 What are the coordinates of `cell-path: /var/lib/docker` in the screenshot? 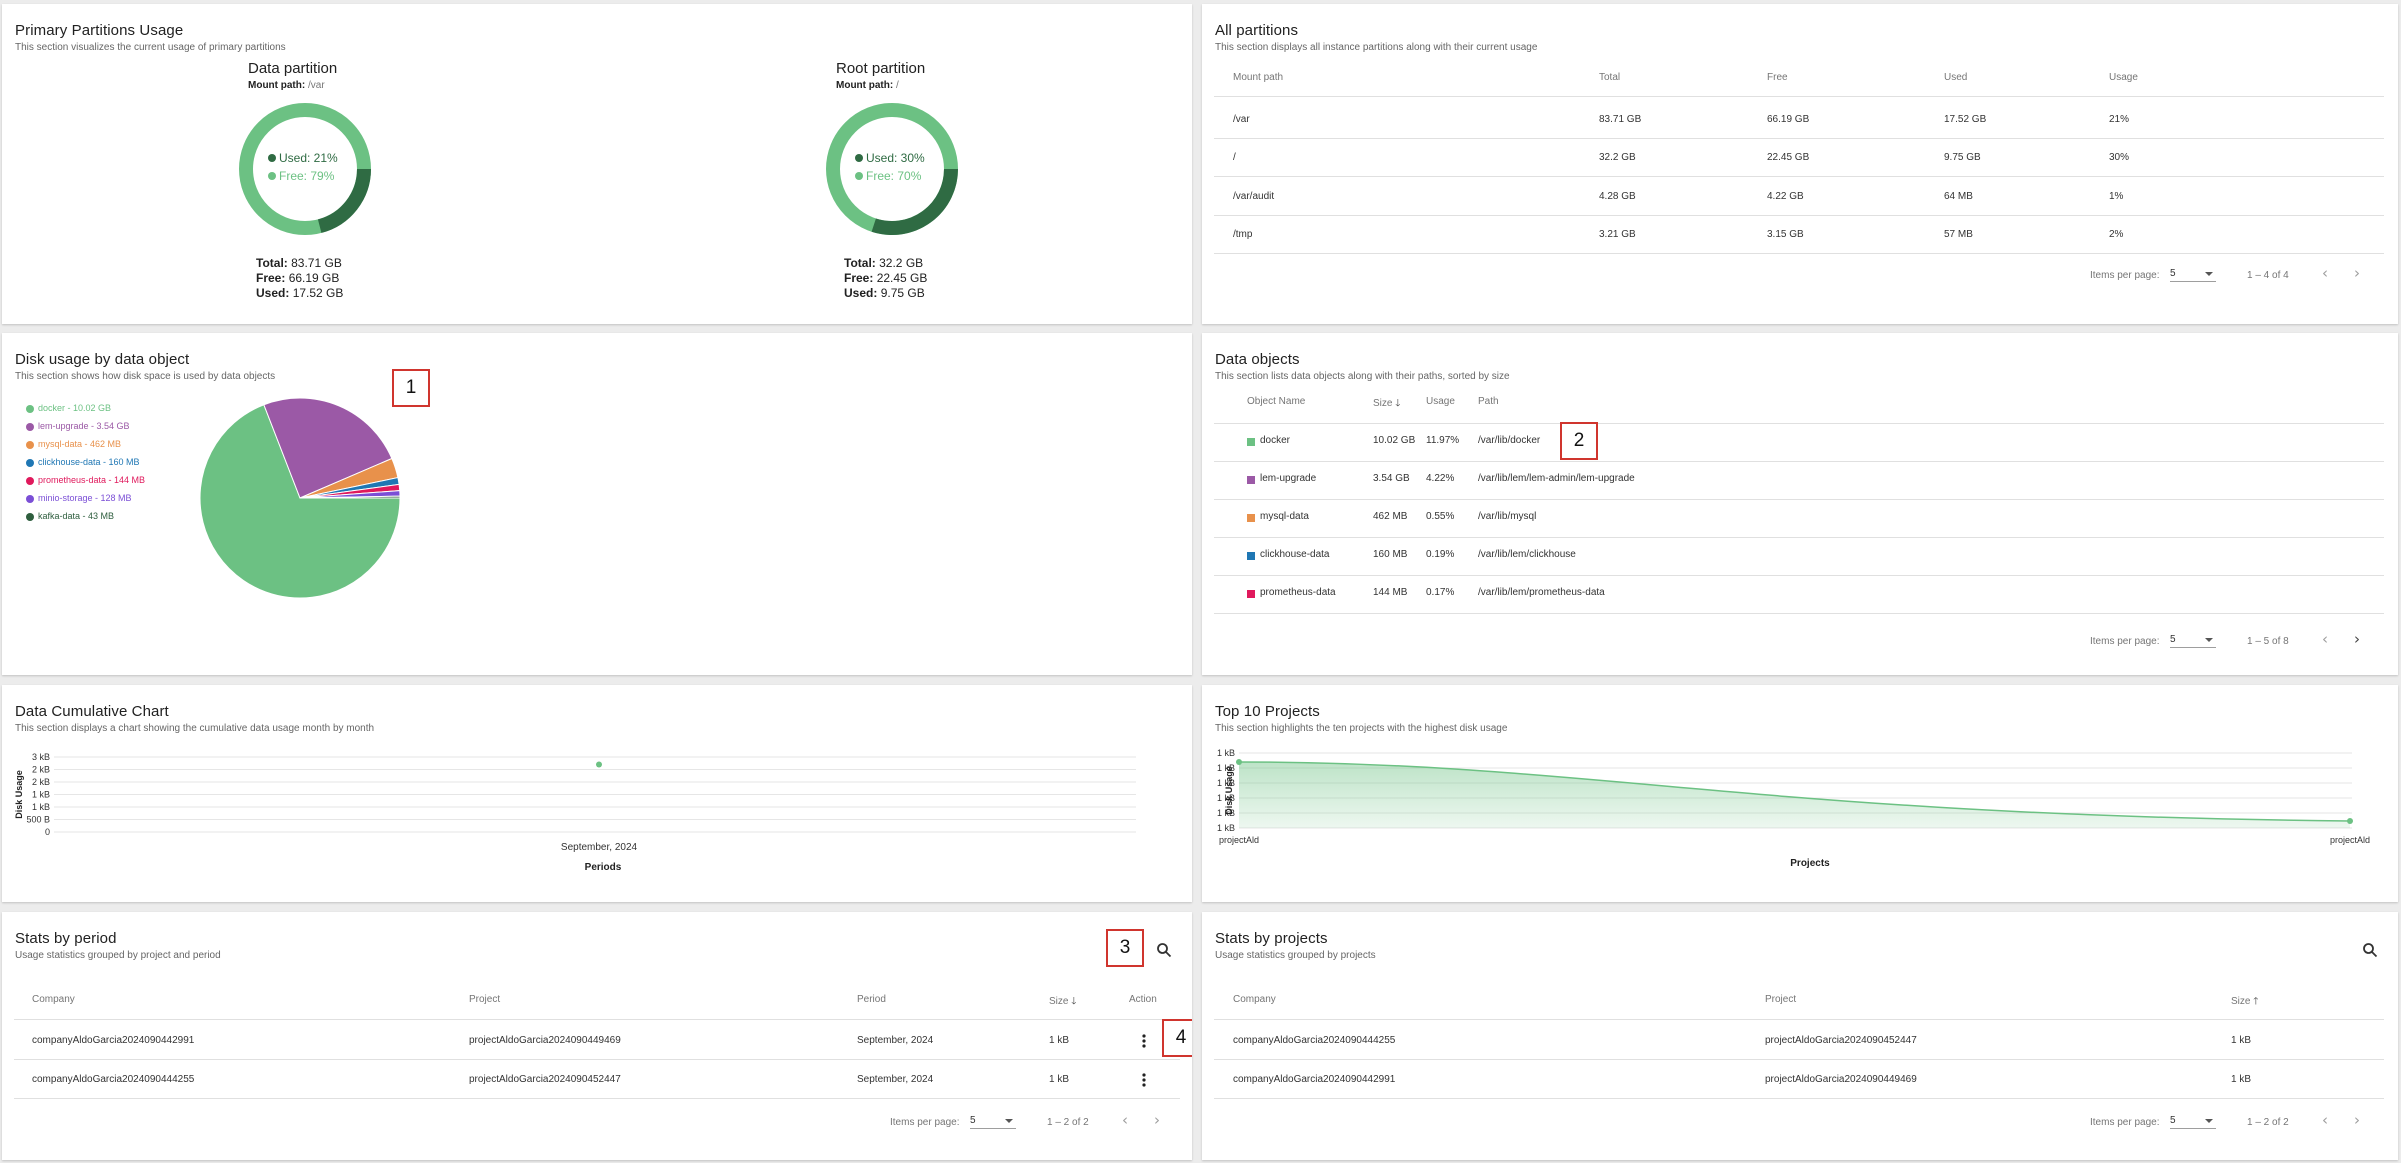 It's located at (1509, 440).